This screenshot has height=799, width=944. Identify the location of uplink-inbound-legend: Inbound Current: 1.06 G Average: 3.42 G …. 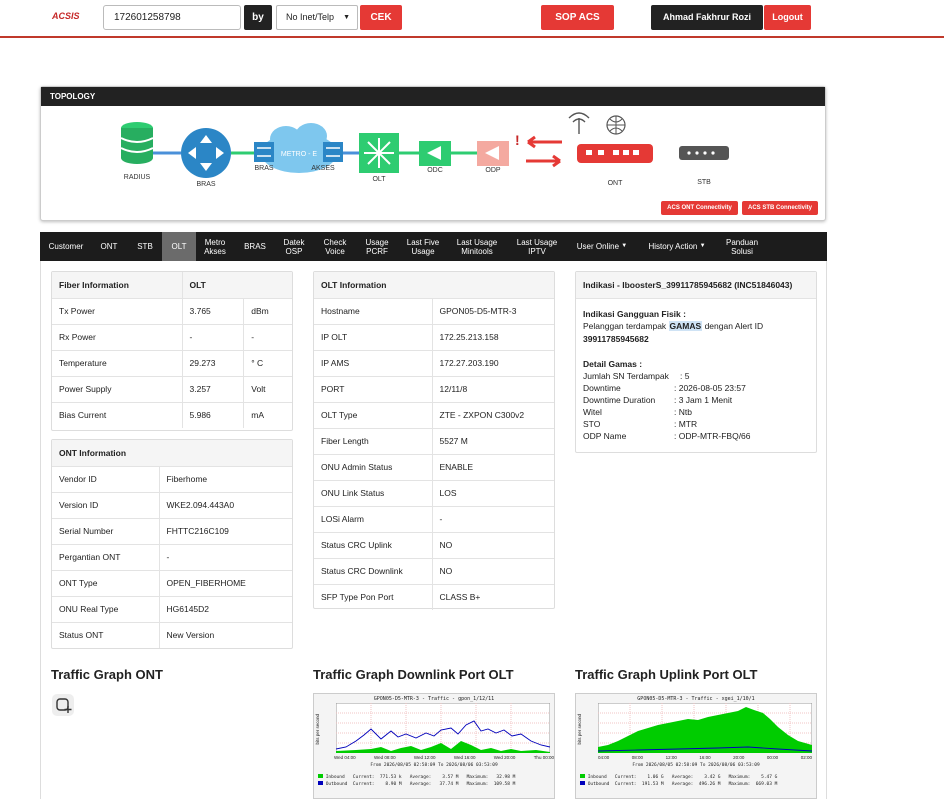
(678, 777).